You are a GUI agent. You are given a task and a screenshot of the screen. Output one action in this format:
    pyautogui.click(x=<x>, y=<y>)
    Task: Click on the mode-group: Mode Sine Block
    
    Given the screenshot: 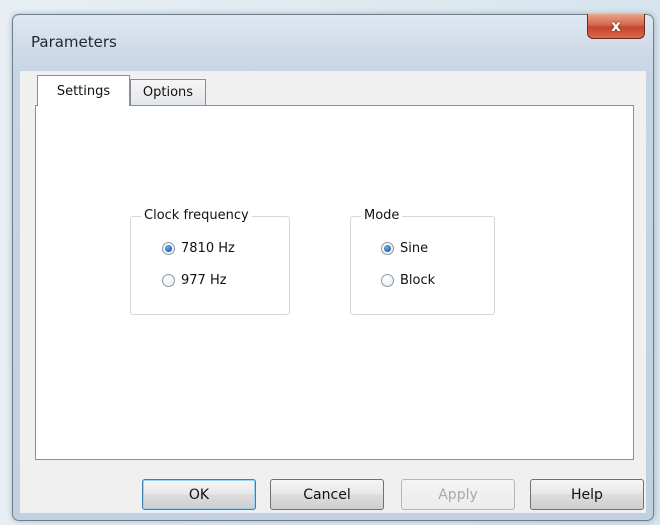 What is the action you would take?
    pyautogui.click(x=422, y=260)
    